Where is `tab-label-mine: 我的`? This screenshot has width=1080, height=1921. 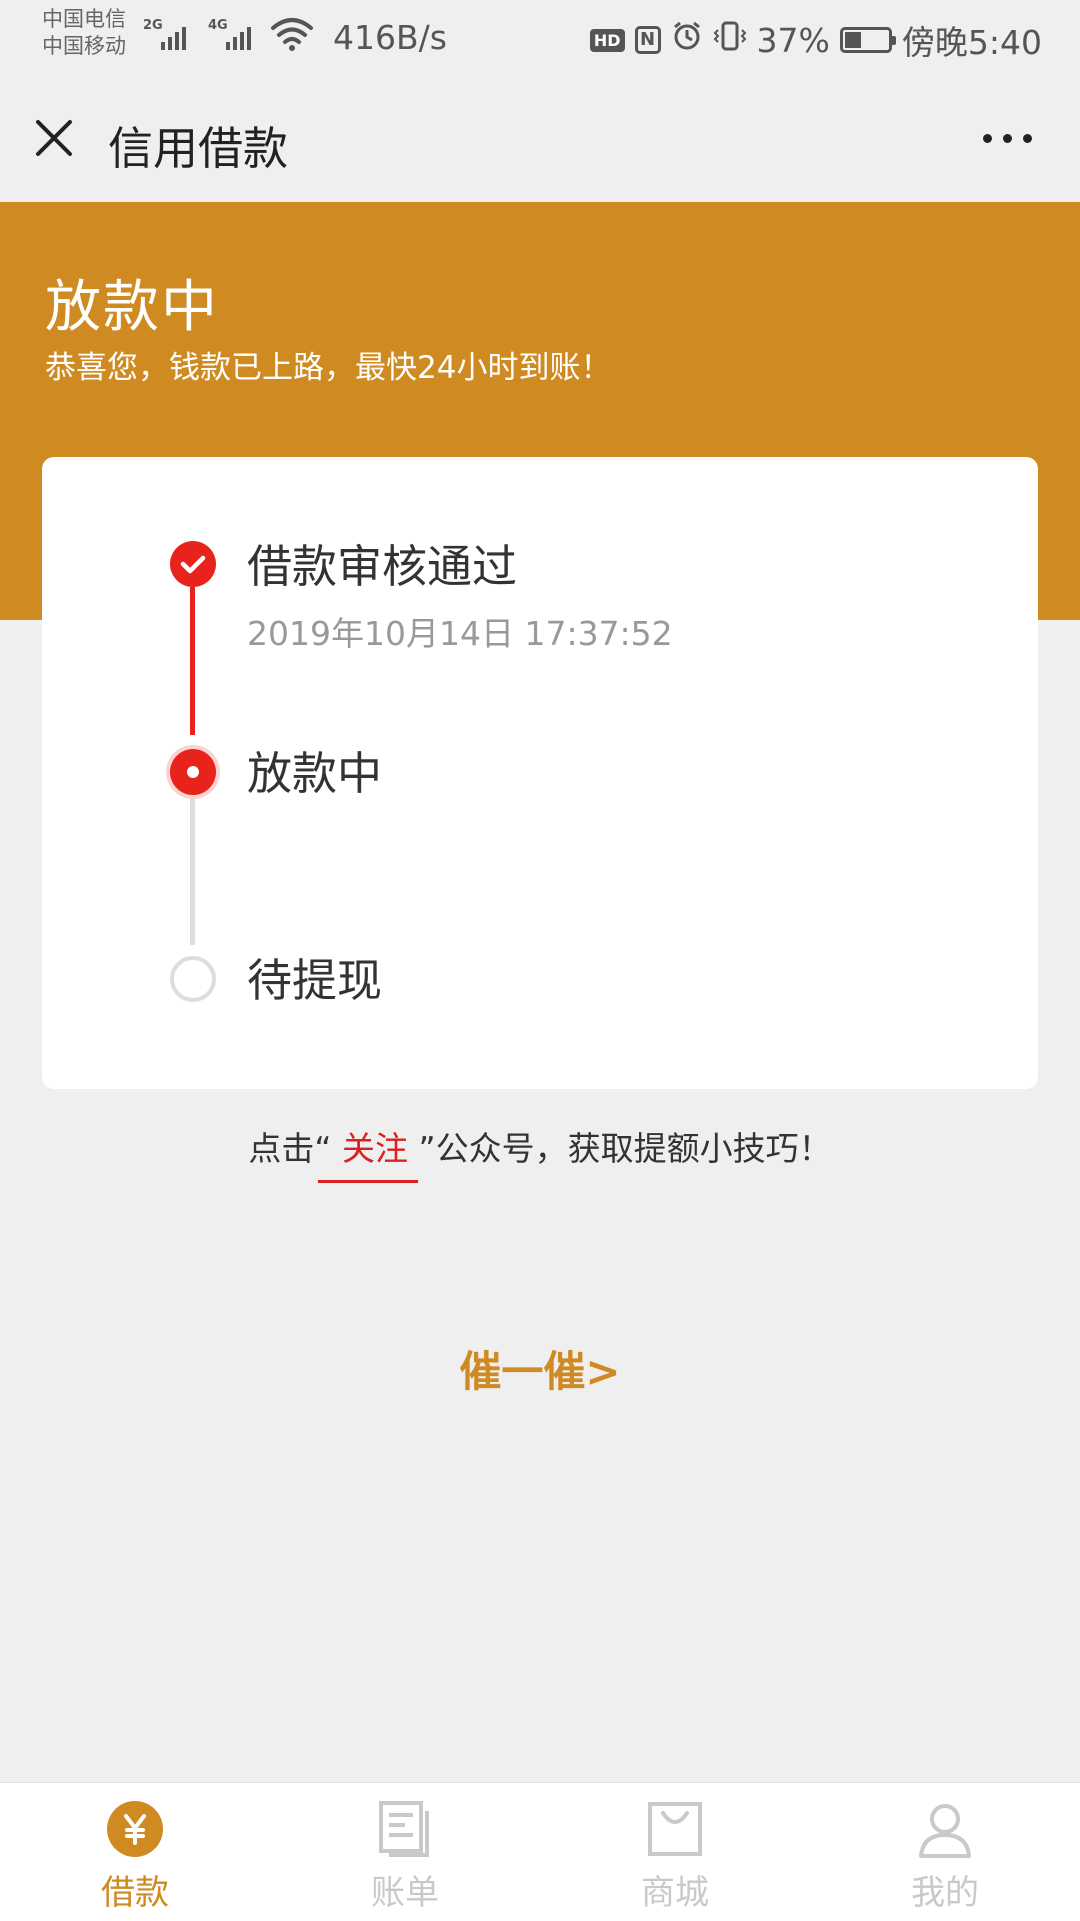
tab-label-mine: 我的 is located at coordinates (945, 1893).